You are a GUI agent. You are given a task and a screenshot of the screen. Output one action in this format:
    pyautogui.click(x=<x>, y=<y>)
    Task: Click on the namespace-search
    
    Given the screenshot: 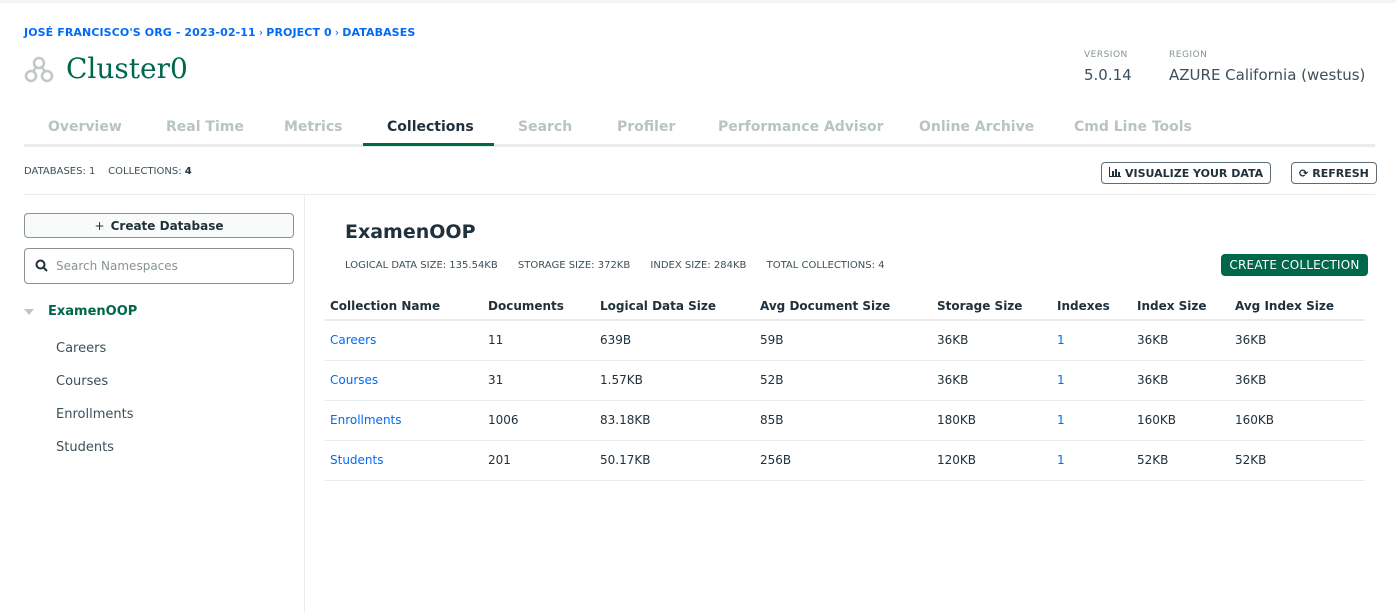 What is the action you would take?
    pyautogui.click(x=159, y=266)
    